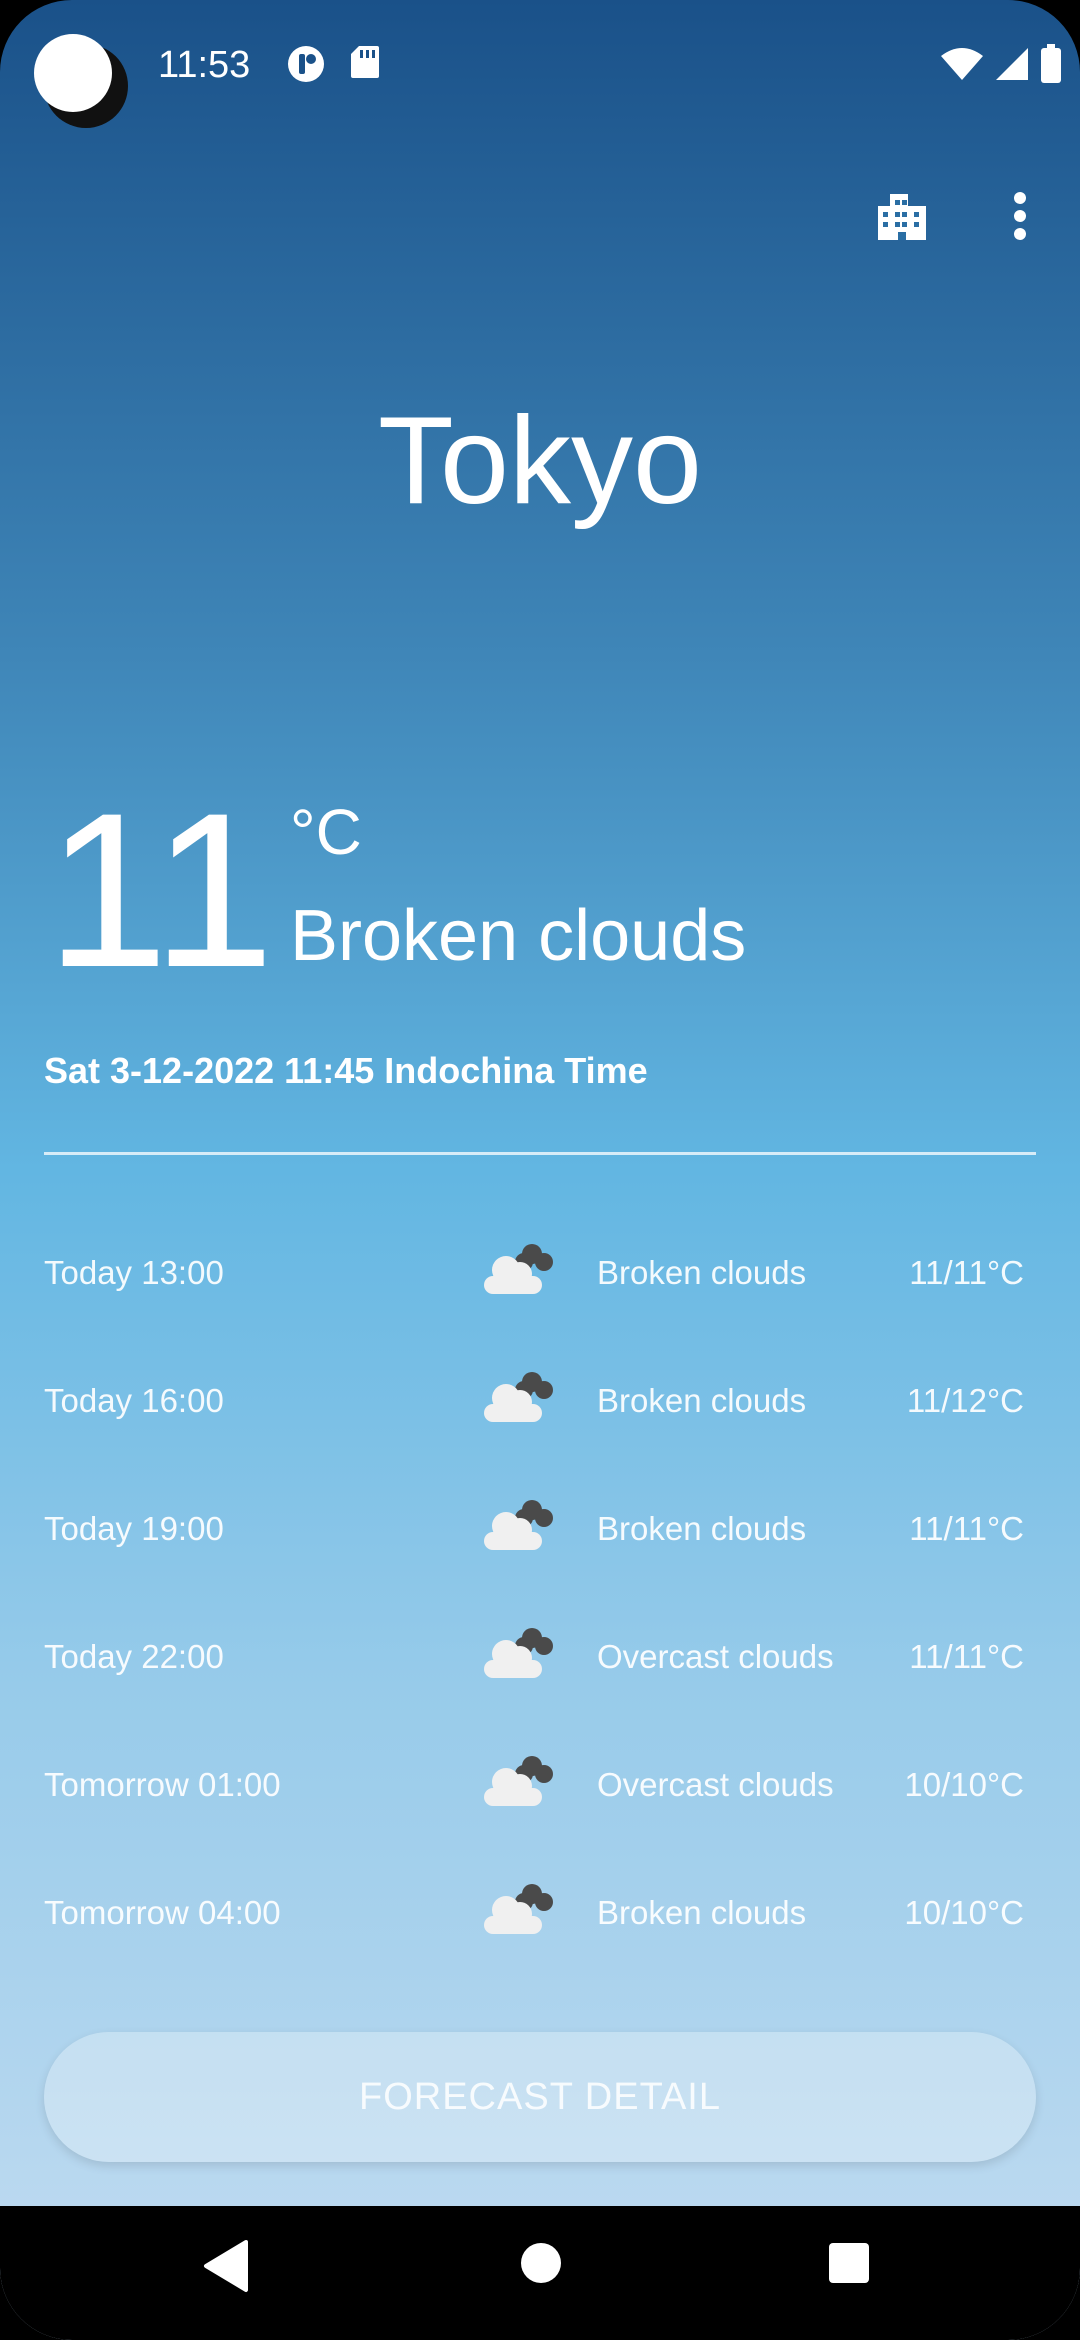 The width and height of the screenshot is (1080, 2340). Describe the element at coordinates (134, 1400) in the screenshot. I see `forecast-time: Today 16:00` at that location.